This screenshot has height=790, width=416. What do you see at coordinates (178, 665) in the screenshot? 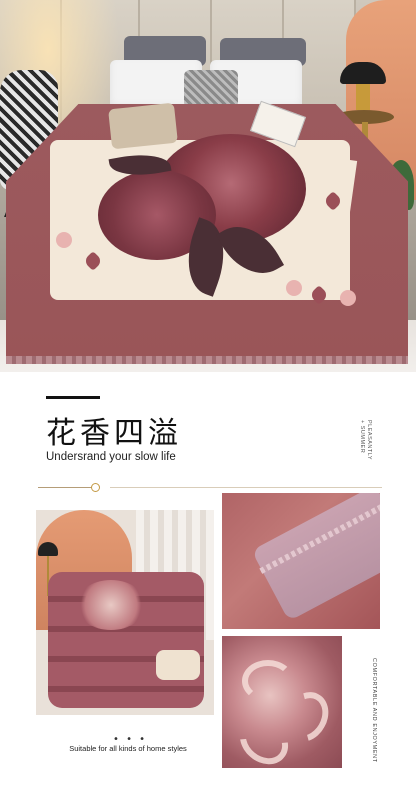
I see `blanket-cream-print` at bounding box center [178, 665].